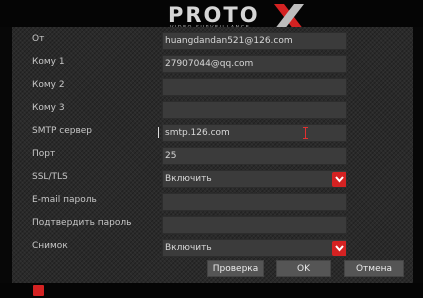  Describe the element at coordinates (197, 133) in the screenshot. I see `smtp-value: smtp.126.com` at that location.